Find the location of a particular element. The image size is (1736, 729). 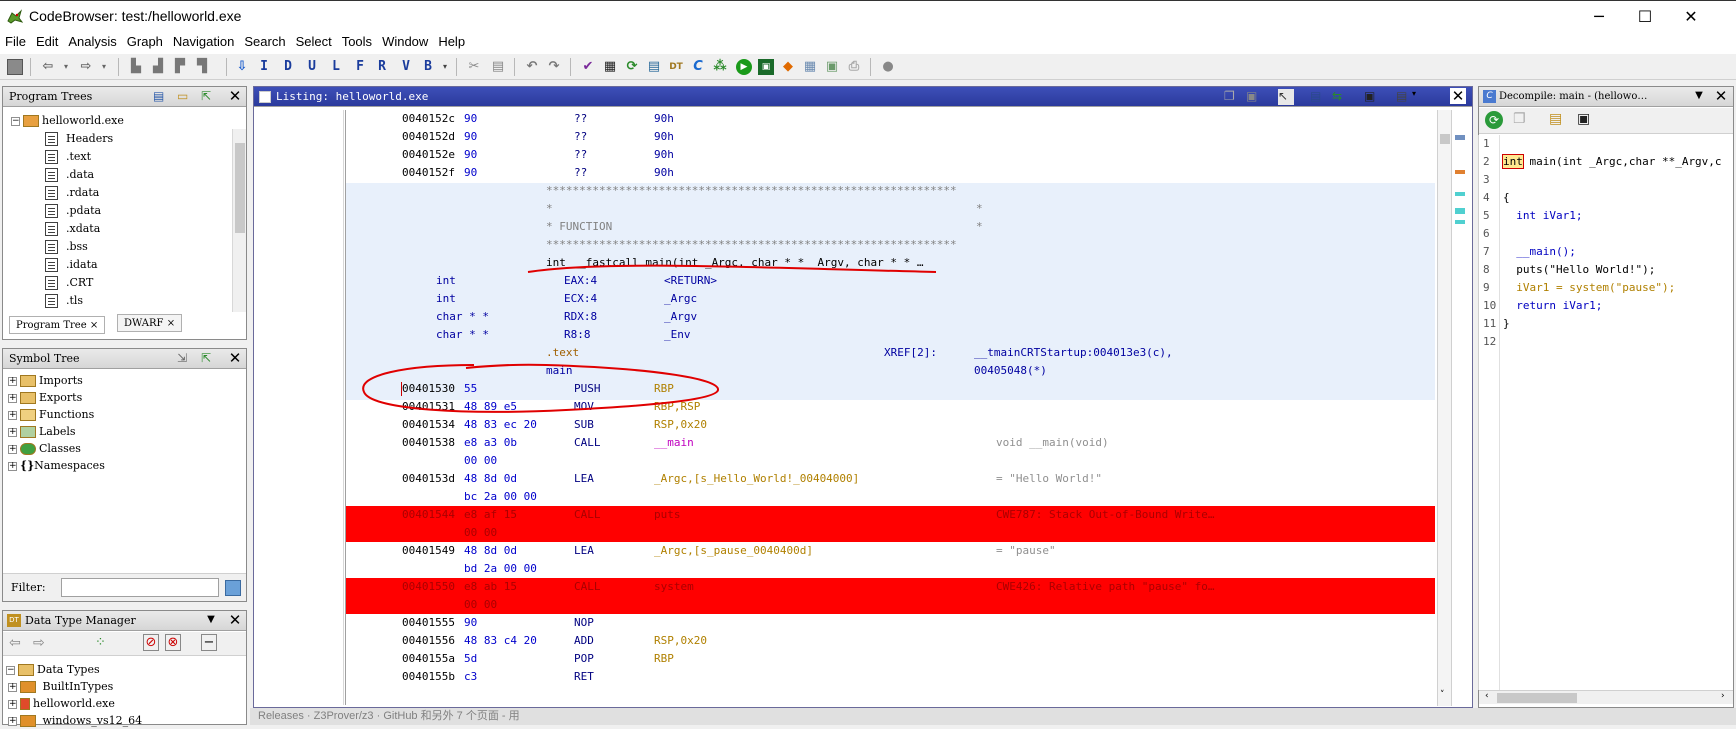

instruction-i-icon: I is located at coordinates (264, 67).